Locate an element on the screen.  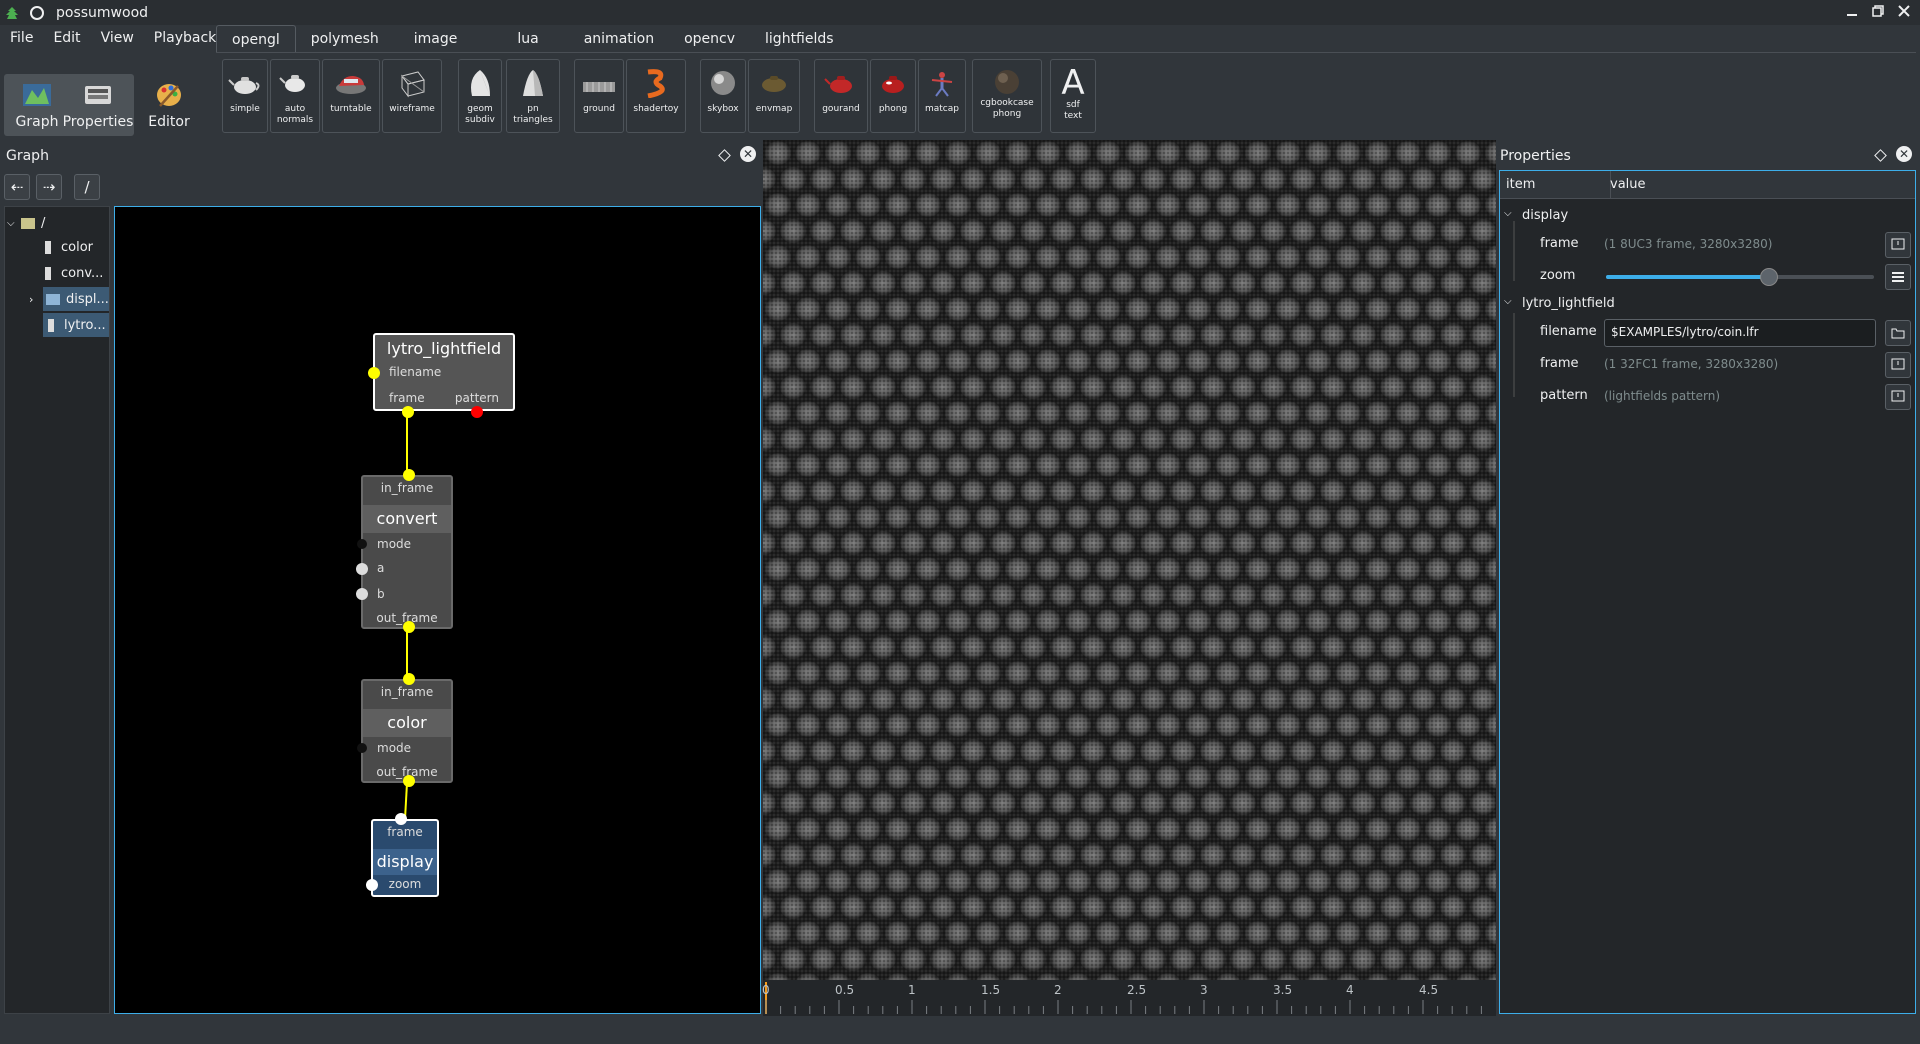
timeline: 0 0.5 1 1.5 2 2.5 3 3.5 4 4.5 is located at coordinates (1129, 998).